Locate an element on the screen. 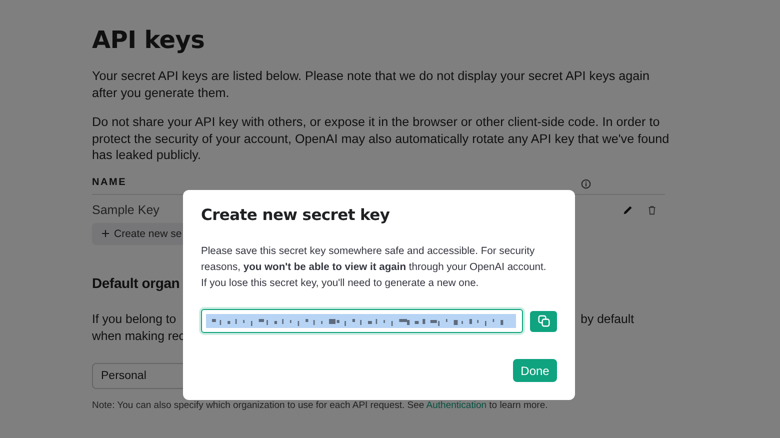 The image size is (780, 438). trash-icon is located at coordinates (652, 209).